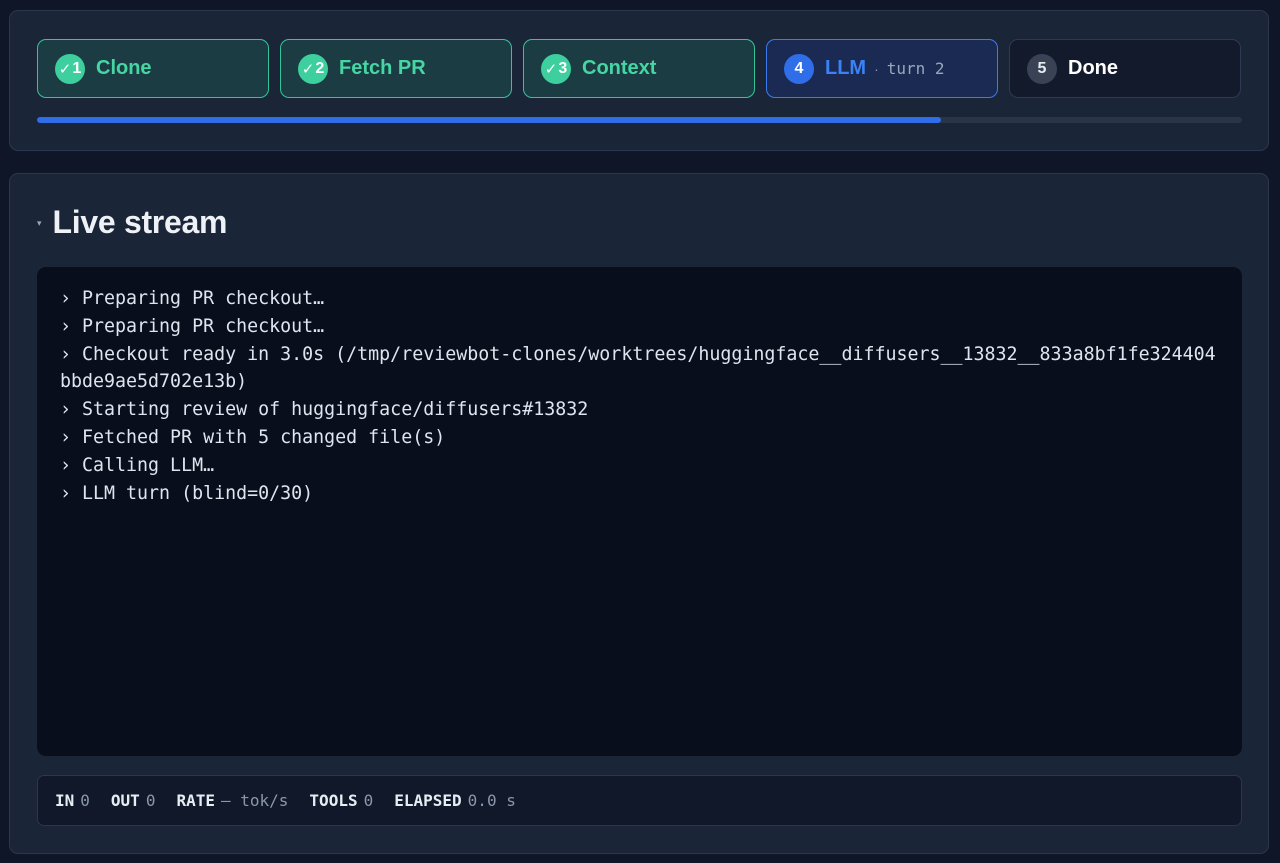  Describe the element at coordinates (455, 800) in the screenshot. I see `stat-elapsed: ELAPSED 0.0 s` at that location.